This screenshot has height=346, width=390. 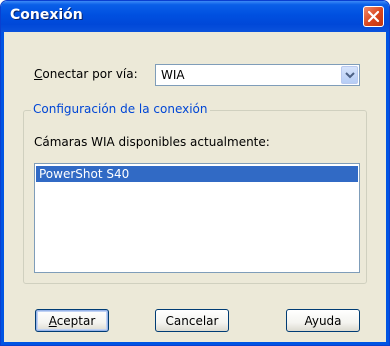 I want to click on close-icon, so click(x=373, y=16).